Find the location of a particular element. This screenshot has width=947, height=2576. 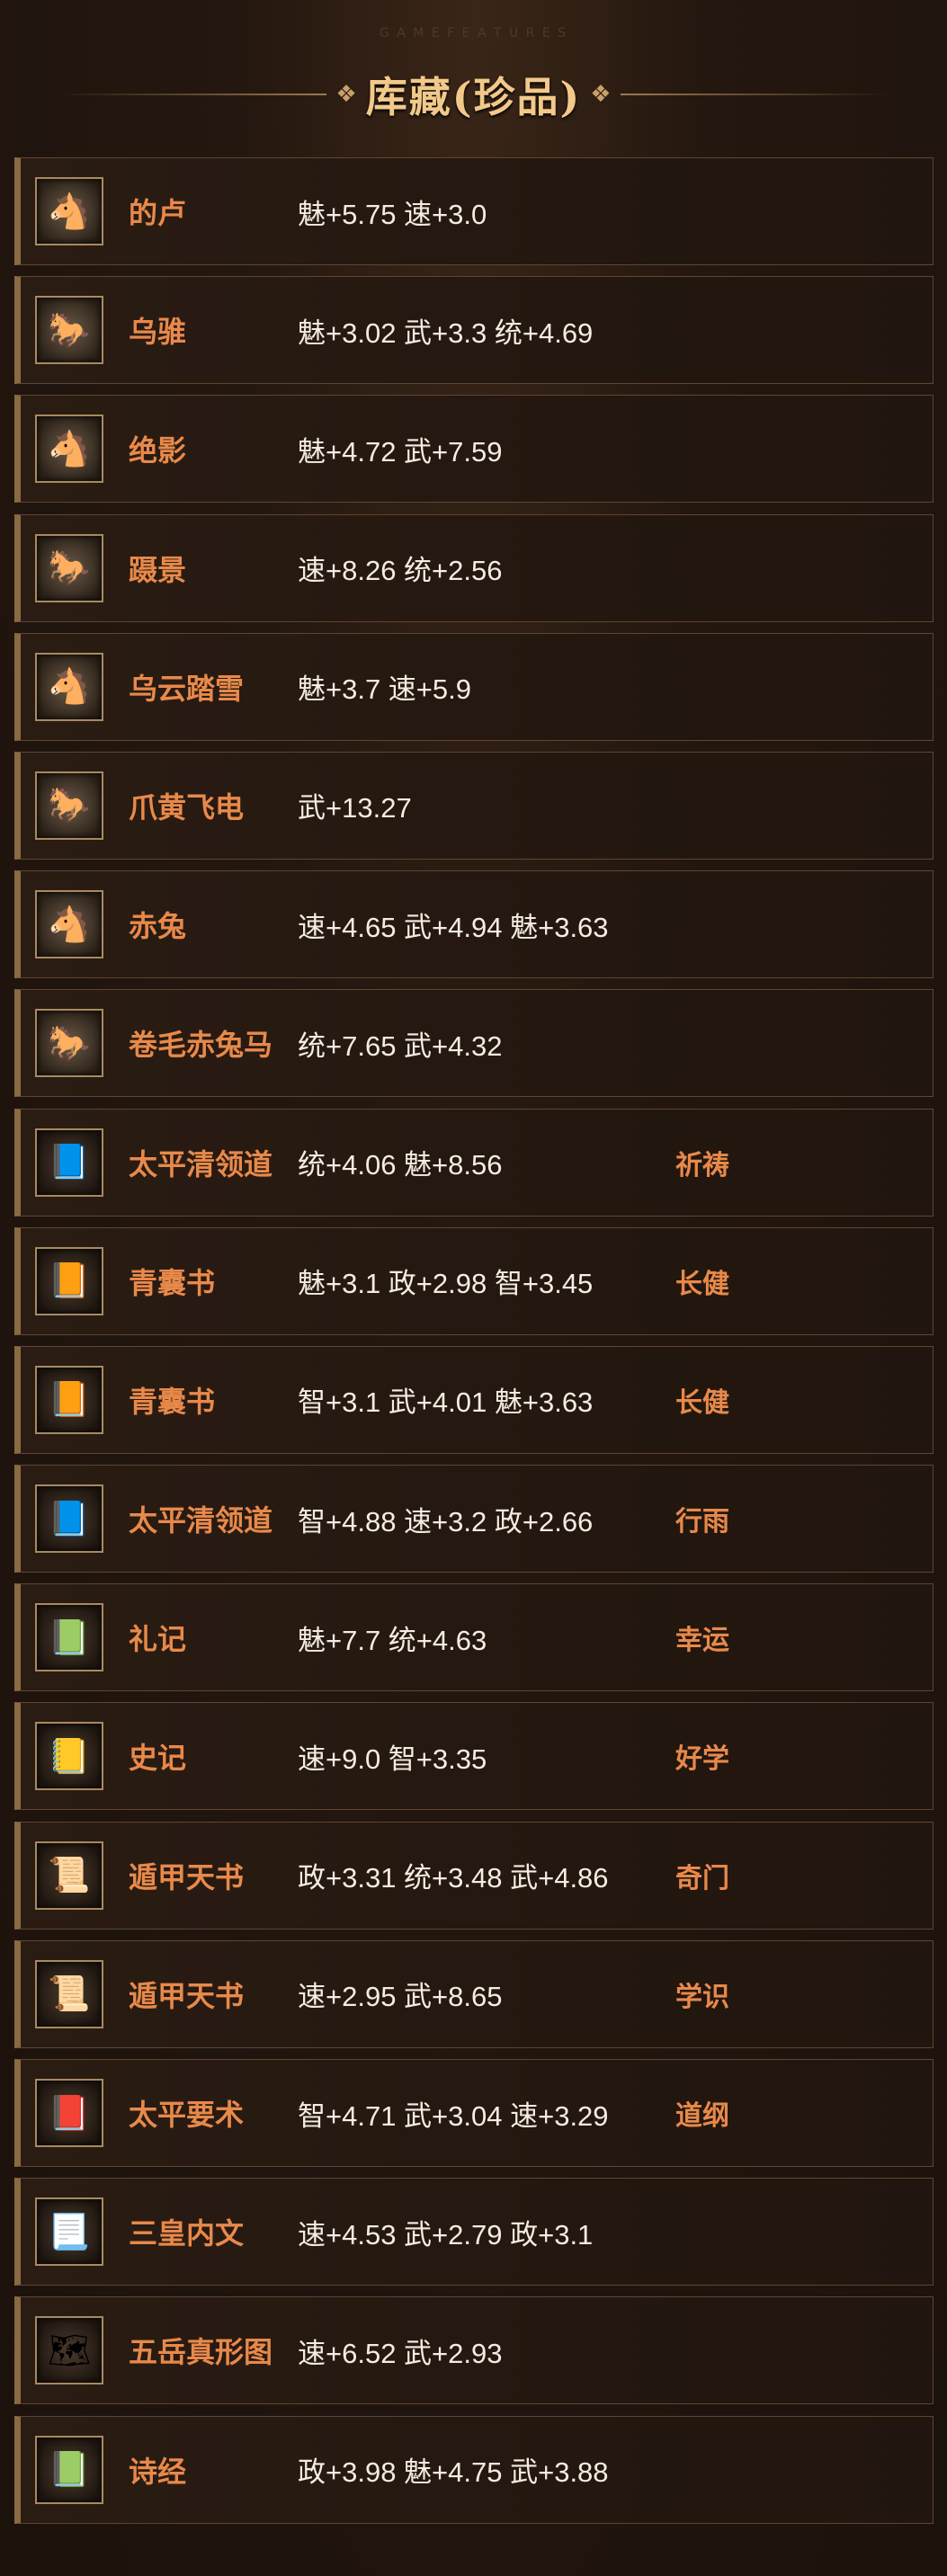

treasure-row: 📗 礼记 魅+7.7 统+4.63 幸运 is located at coordinates (474, 1638).